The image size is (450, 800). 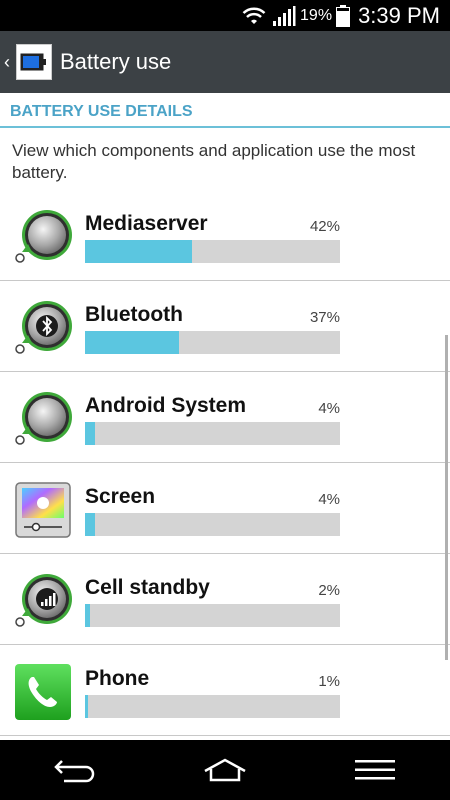 I want to click on back-chevron-icon: ‹, so click(x=9, y=62).